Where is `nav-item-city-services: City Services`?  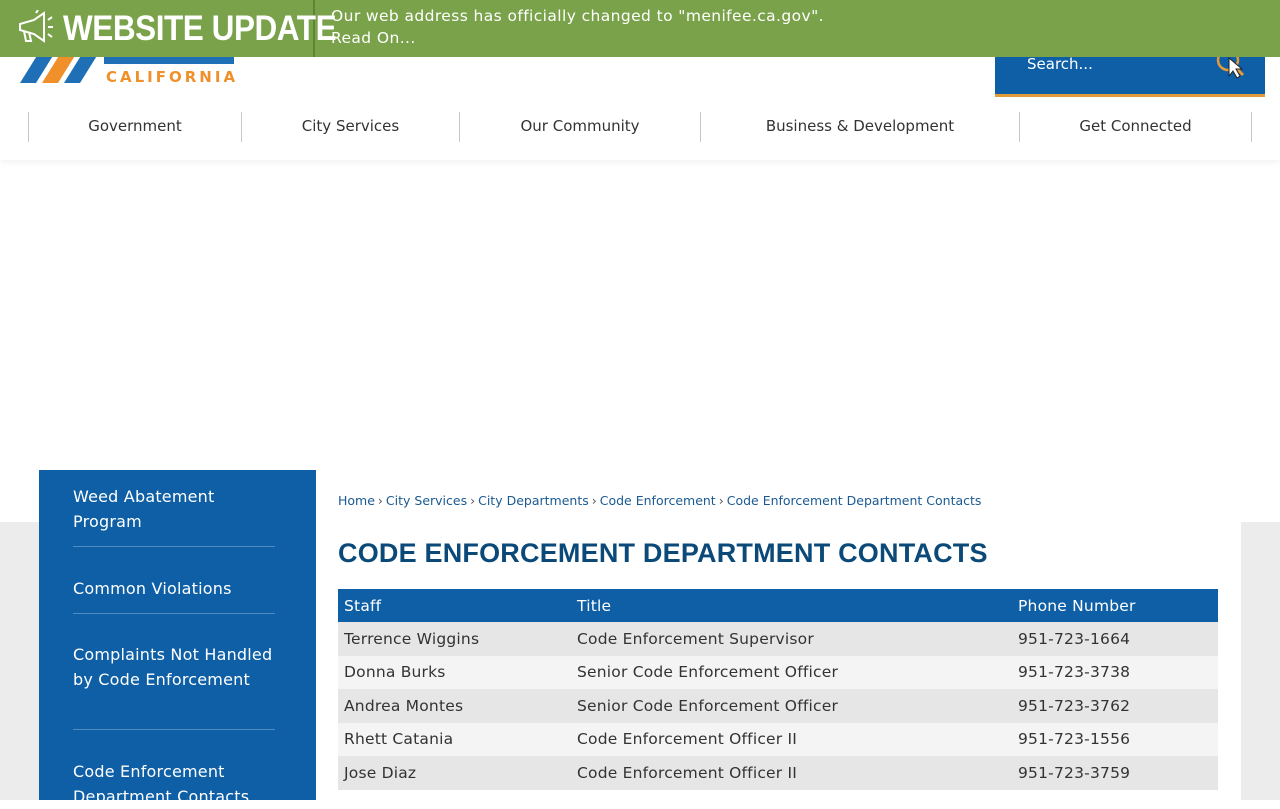 nav-item-city-services: City Services is located at coordinates (350, 126).